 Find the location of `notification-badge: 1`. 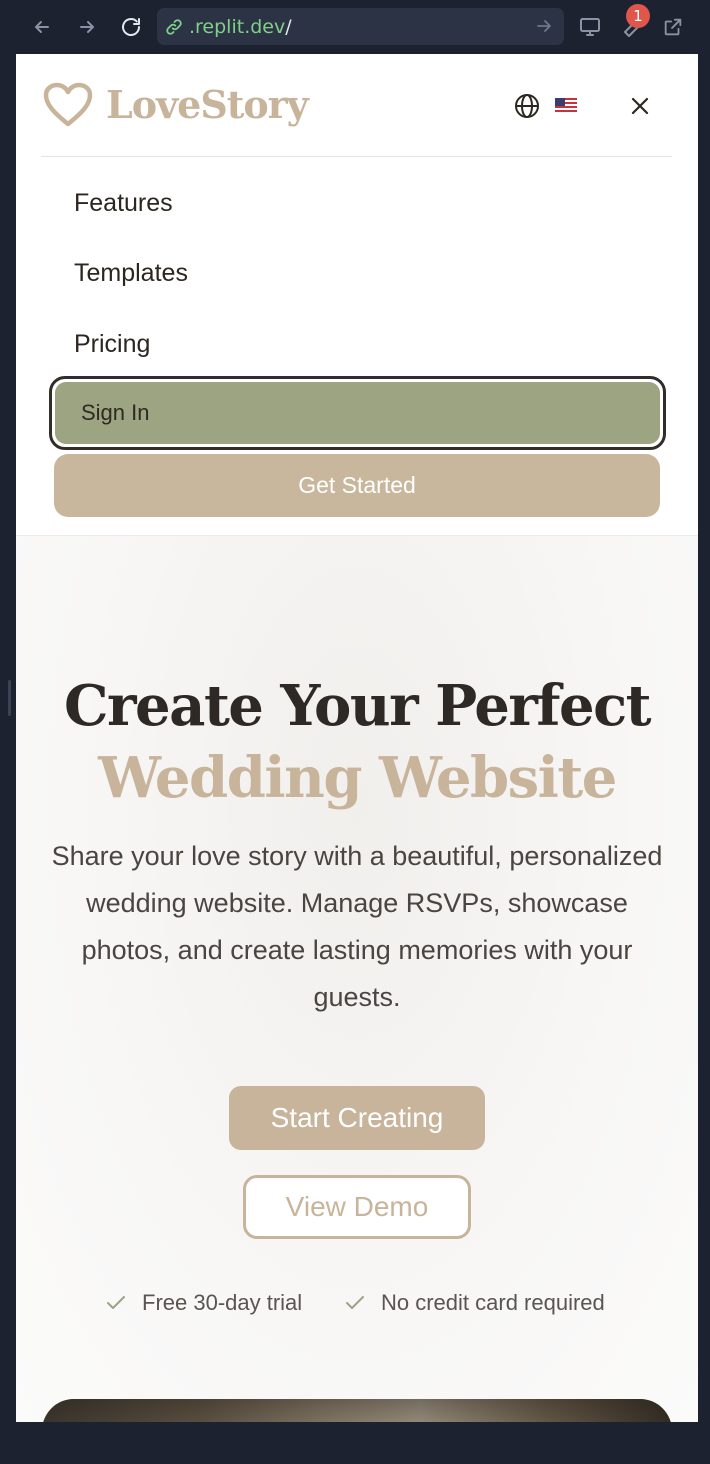

notification-badge: 1 is located at coordinates (638, 16).